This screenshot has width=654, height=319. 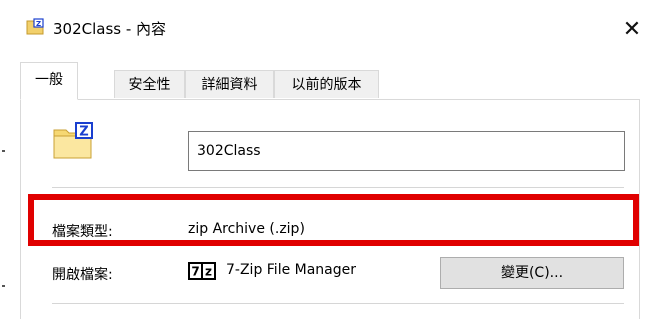 I want to click on svg-text: z, so click(x=208, y=272).